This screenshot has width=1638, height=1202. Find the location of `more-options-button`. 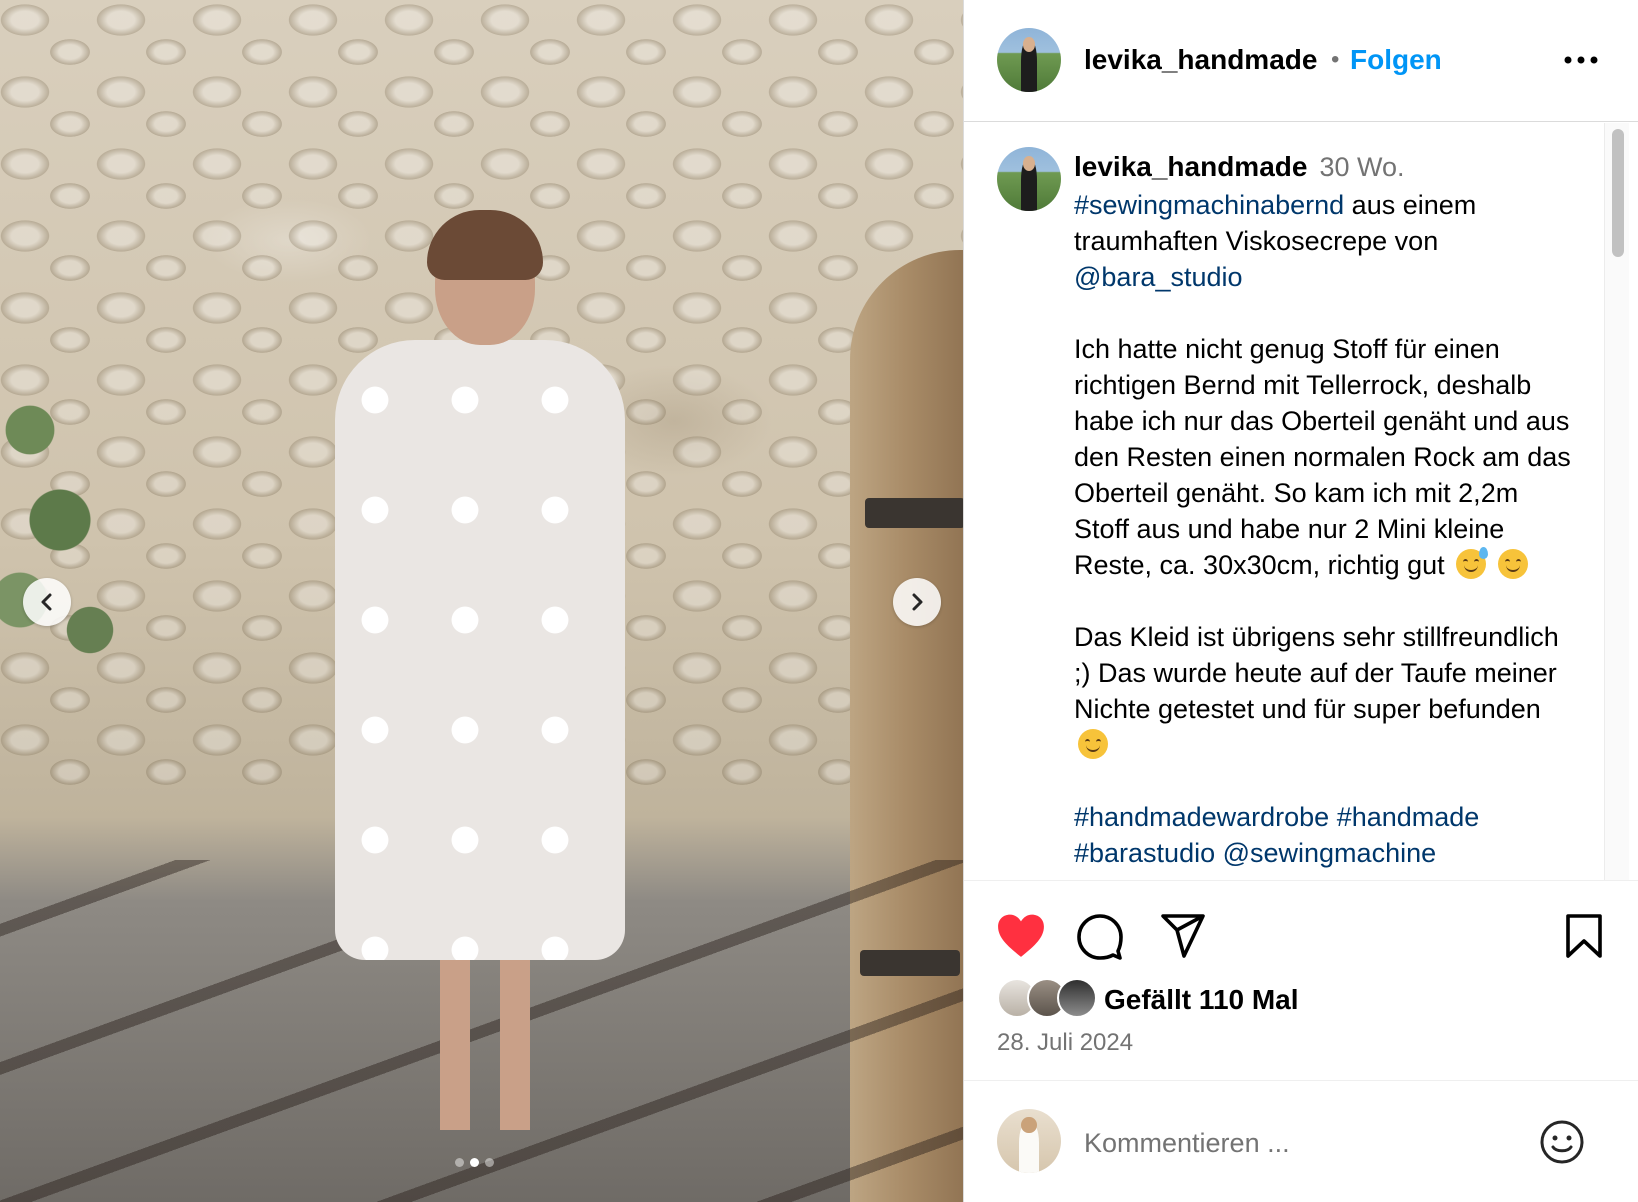

more-options-button is located at coordinates (1581, 60).